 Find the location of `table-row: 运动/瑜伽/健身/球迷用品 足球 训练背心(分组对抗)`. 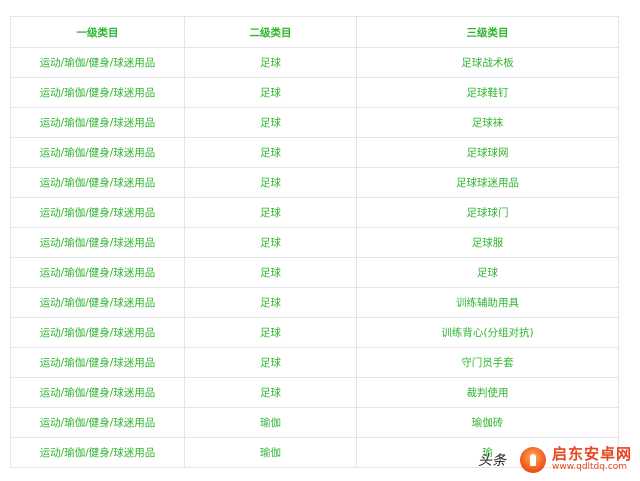

table-row: 运动/瑜伽/健身/球迷用品 足球 训练背心(分组对抗) is located at coordinates (314, 332).